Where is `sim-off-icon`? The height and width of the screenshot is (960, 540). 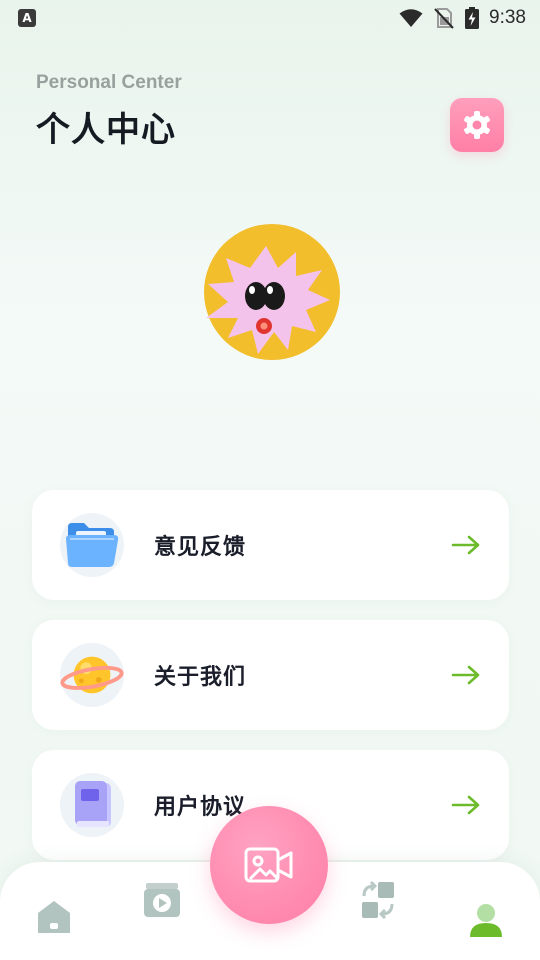 sim-off-icon is located at coordinates (444, 18).